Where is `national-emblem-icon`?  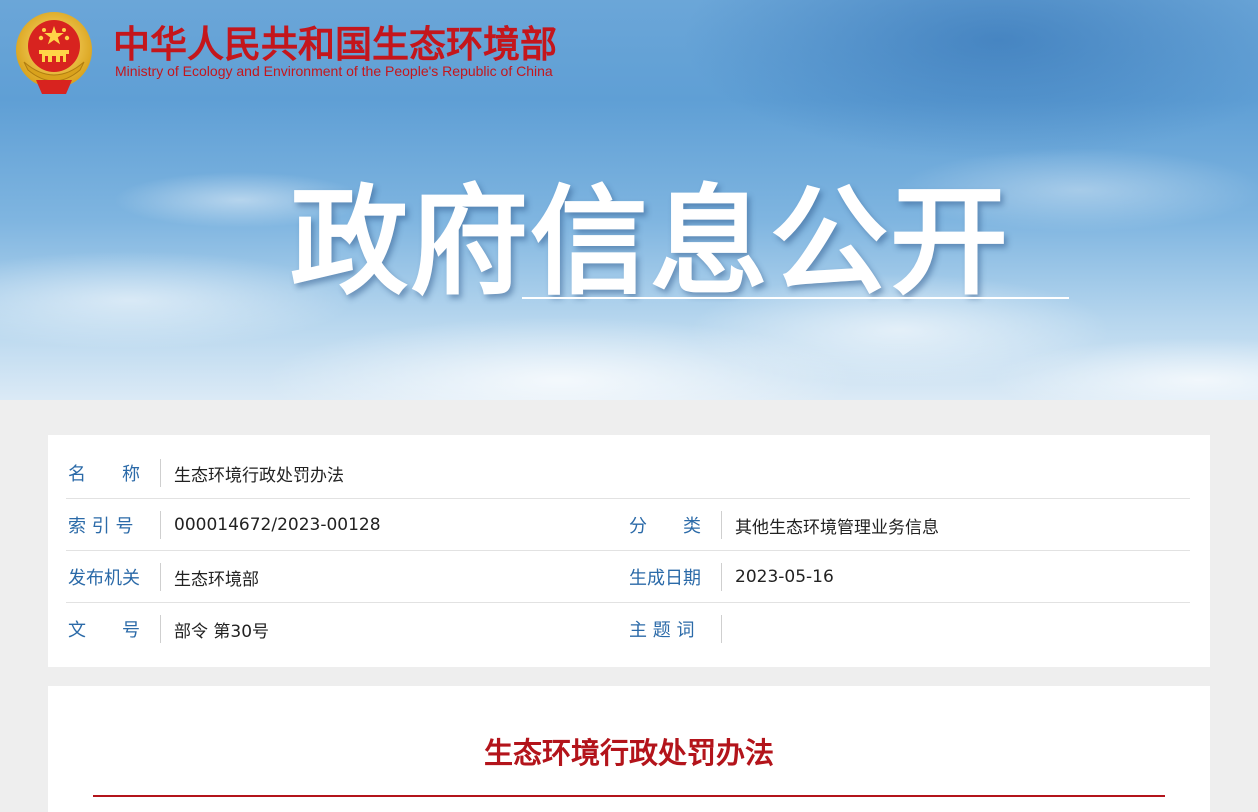 national-emblem-icon is located at coordinates (54, 53).